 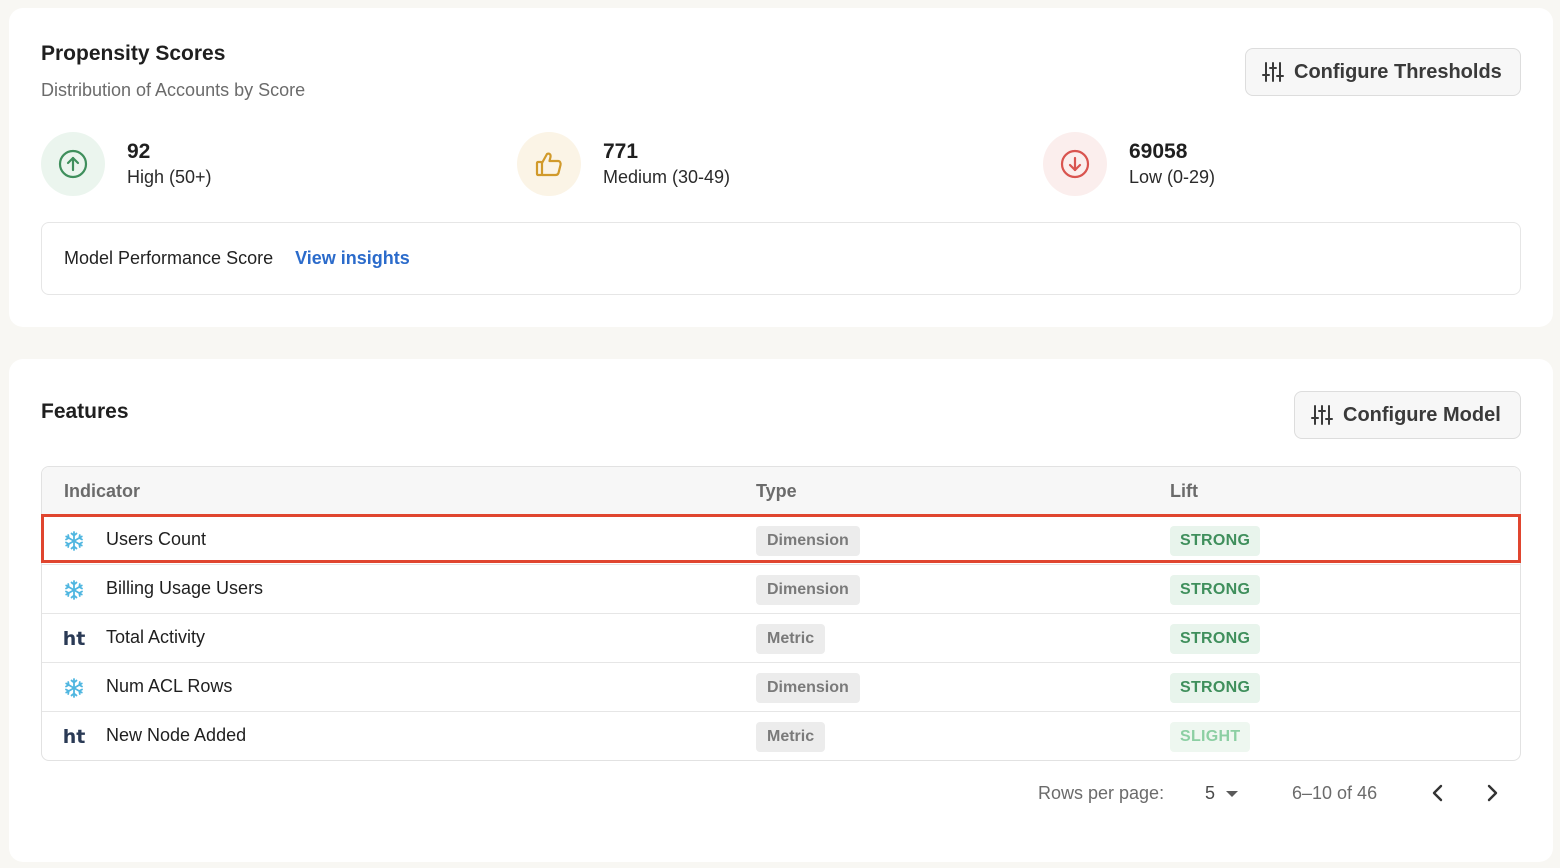 What do you see at coordinates (156, 539) in the screenshot?
I see `indicator-name: Users Count` at bounding box center [156, 539].